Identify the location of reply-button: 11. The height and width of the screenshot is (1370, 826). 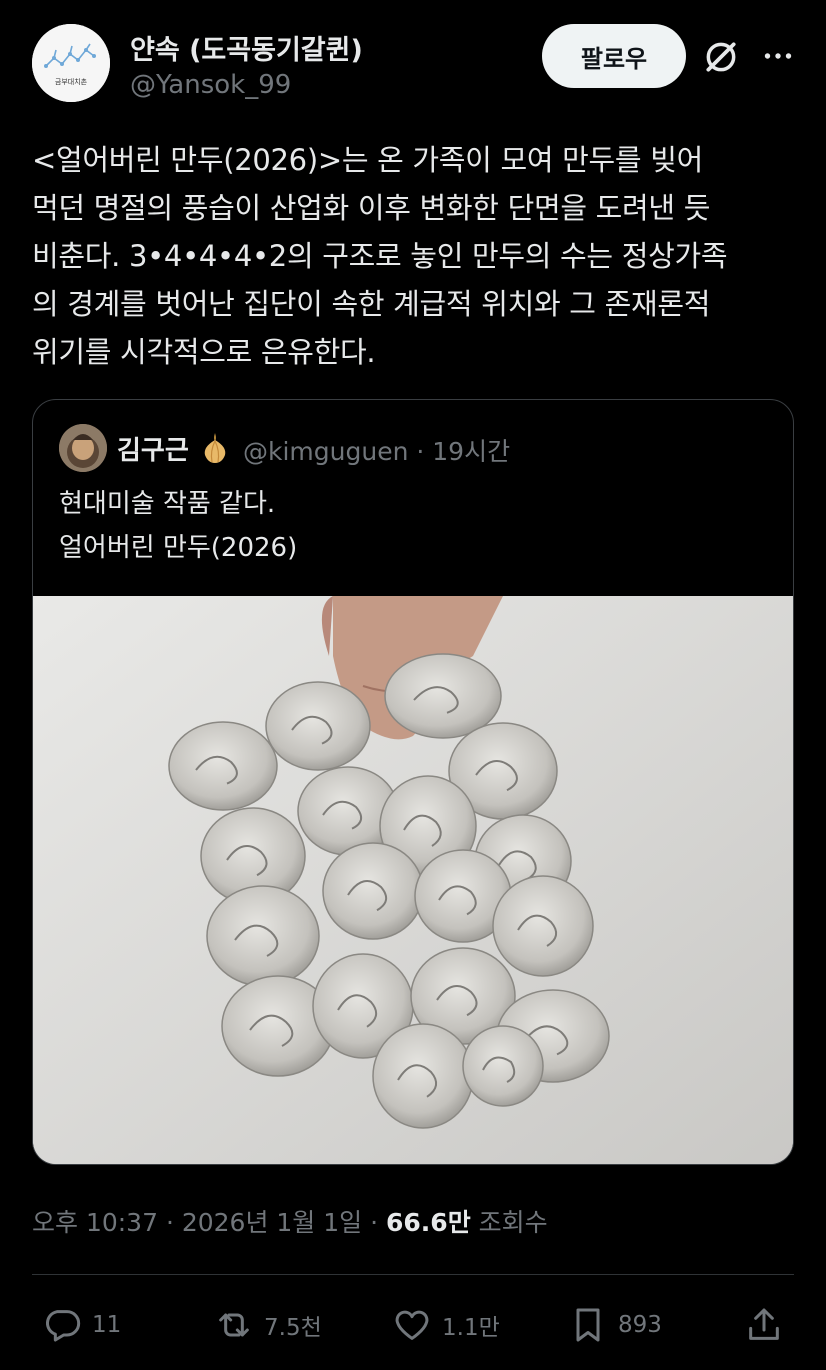
(81, 1325).